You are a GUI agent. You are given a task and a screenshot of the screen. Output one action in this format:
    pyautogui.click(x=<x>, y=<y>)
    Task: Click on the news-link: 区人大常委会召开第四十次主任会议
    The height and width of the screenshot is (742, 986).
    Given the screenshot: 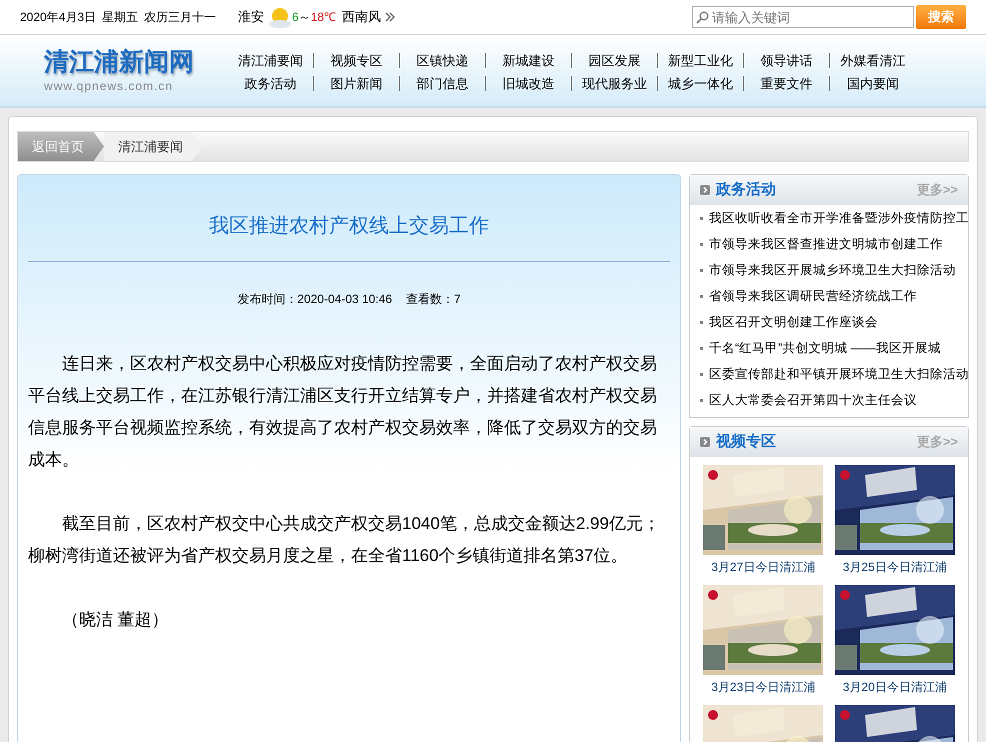 What is the action you would take?
    pyautogui.click(x=813, y=400)
    